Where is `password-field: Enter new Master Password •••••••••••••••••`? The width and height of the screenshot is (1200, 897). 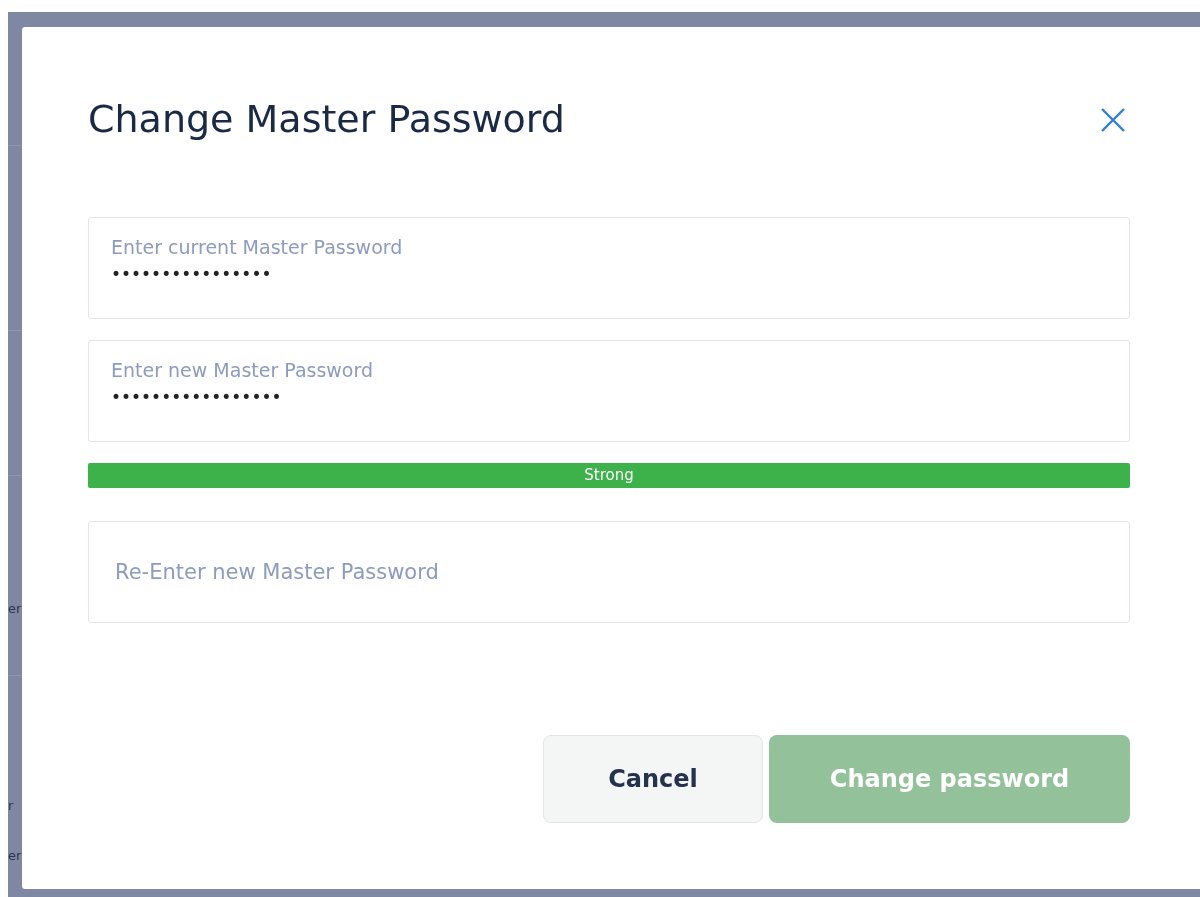
password-field: Enter new Master Password ••••••••••••••••• is located at coordinates (609, 390).